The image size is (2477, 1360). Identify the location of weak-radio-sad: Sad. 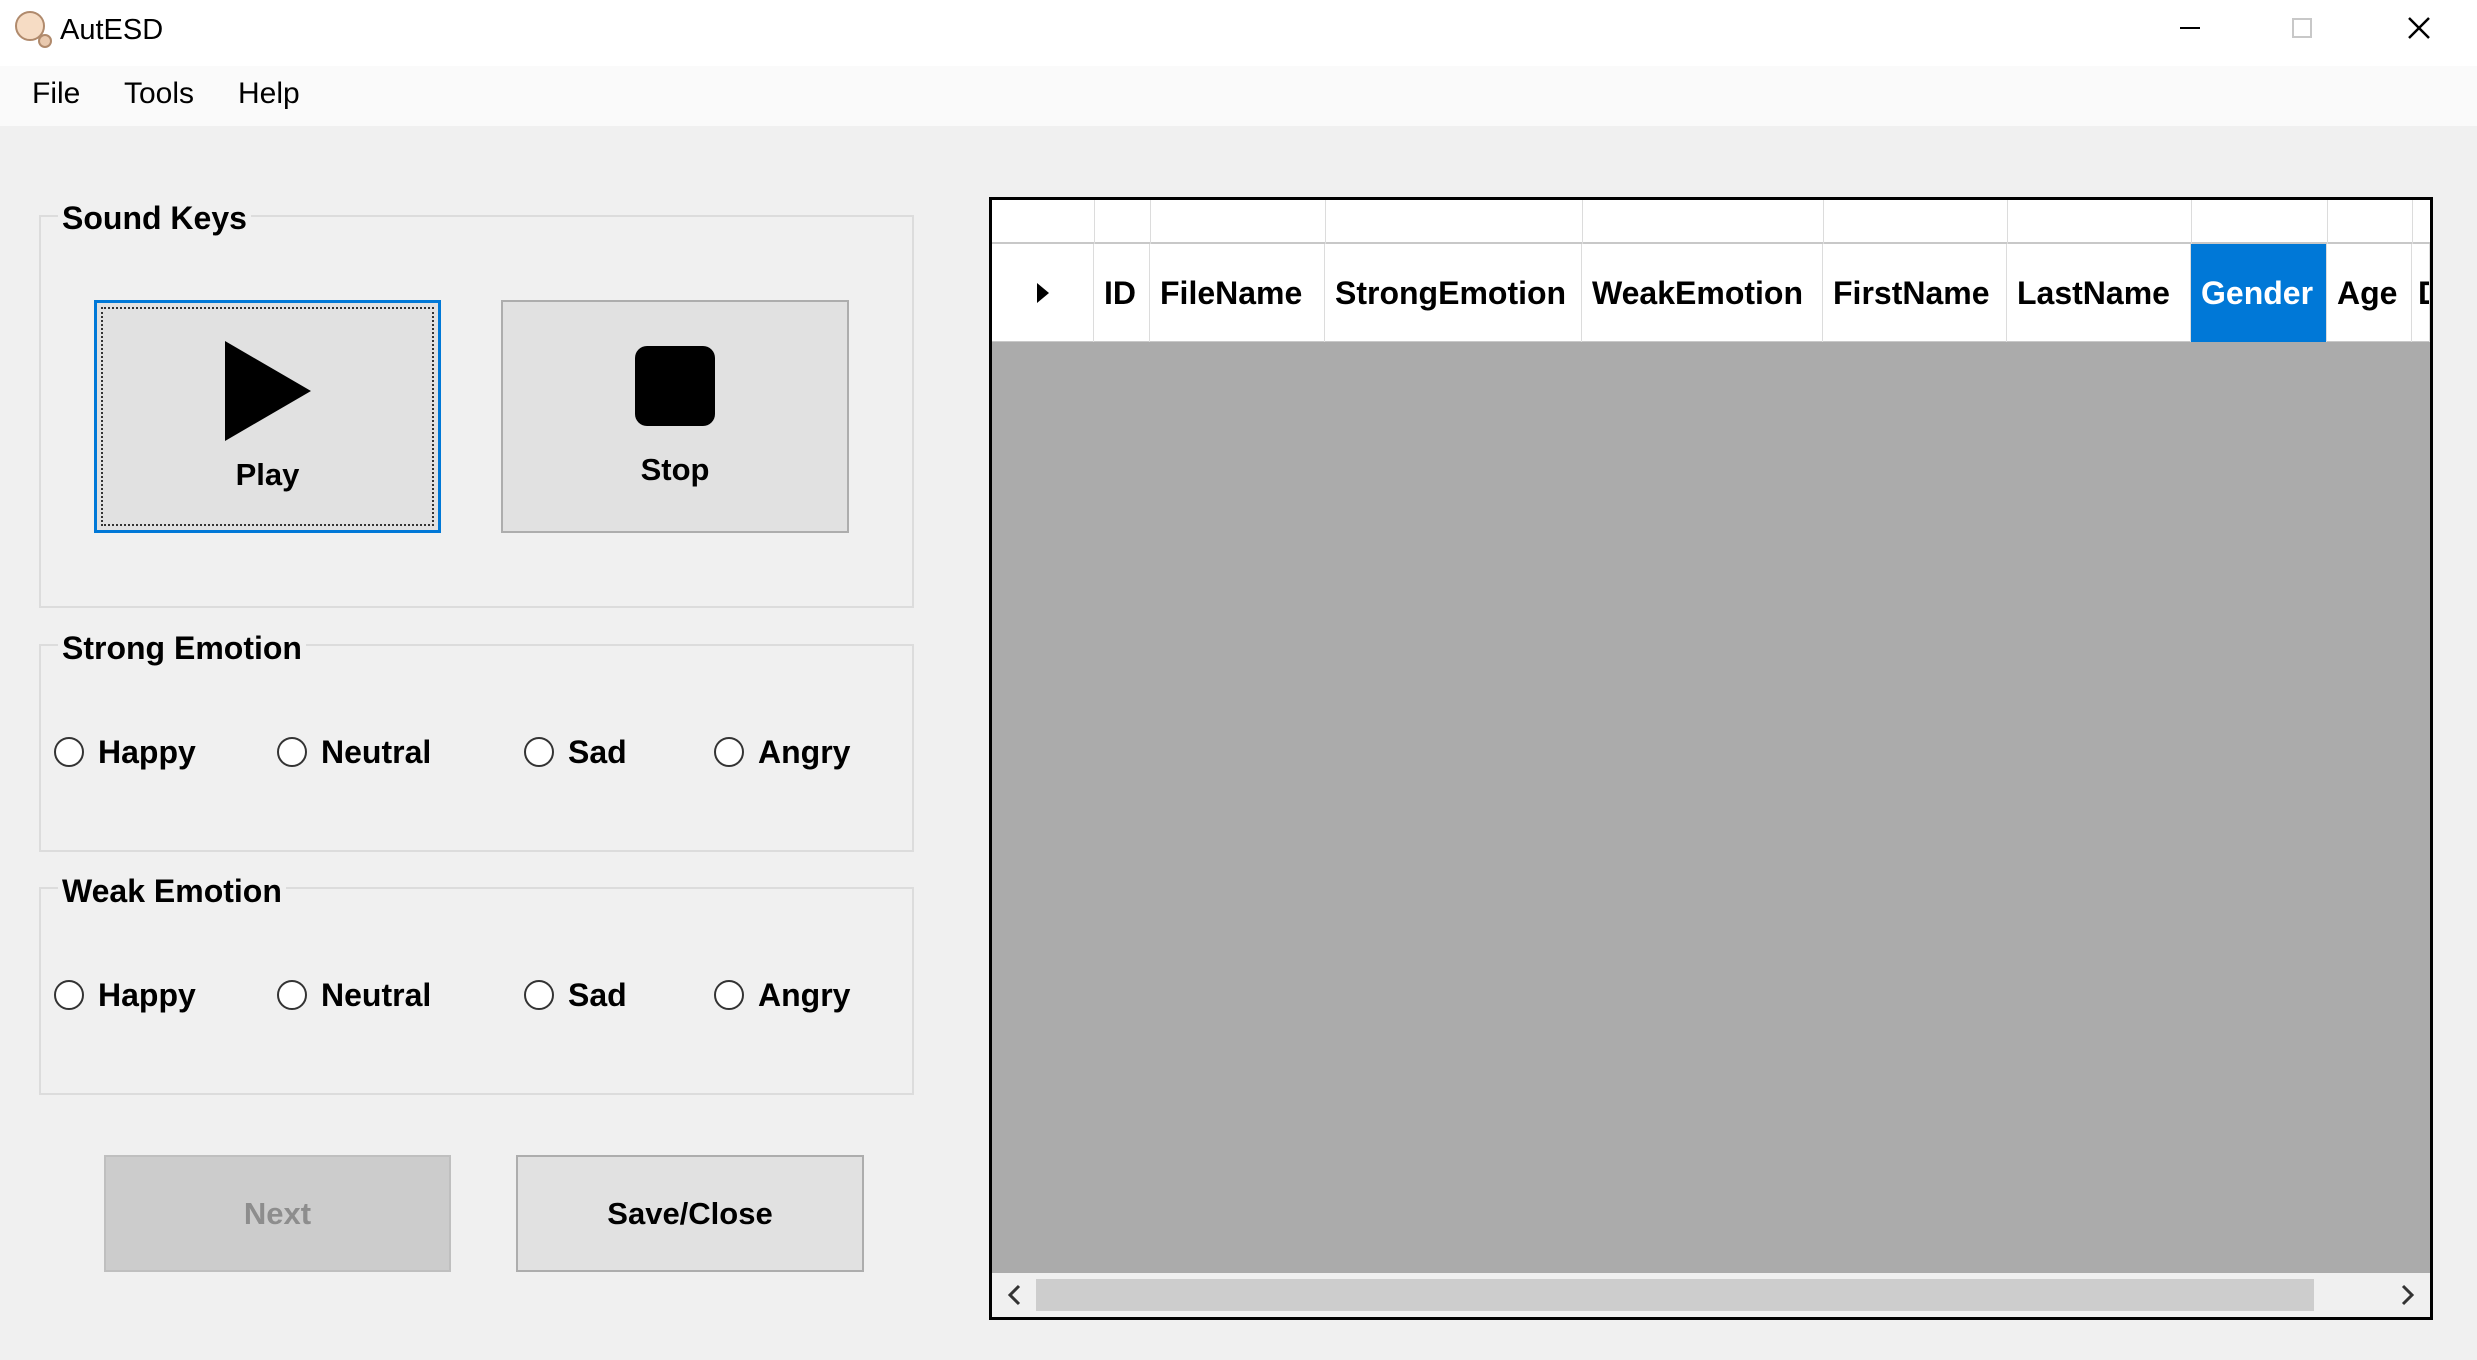
(575, 995).